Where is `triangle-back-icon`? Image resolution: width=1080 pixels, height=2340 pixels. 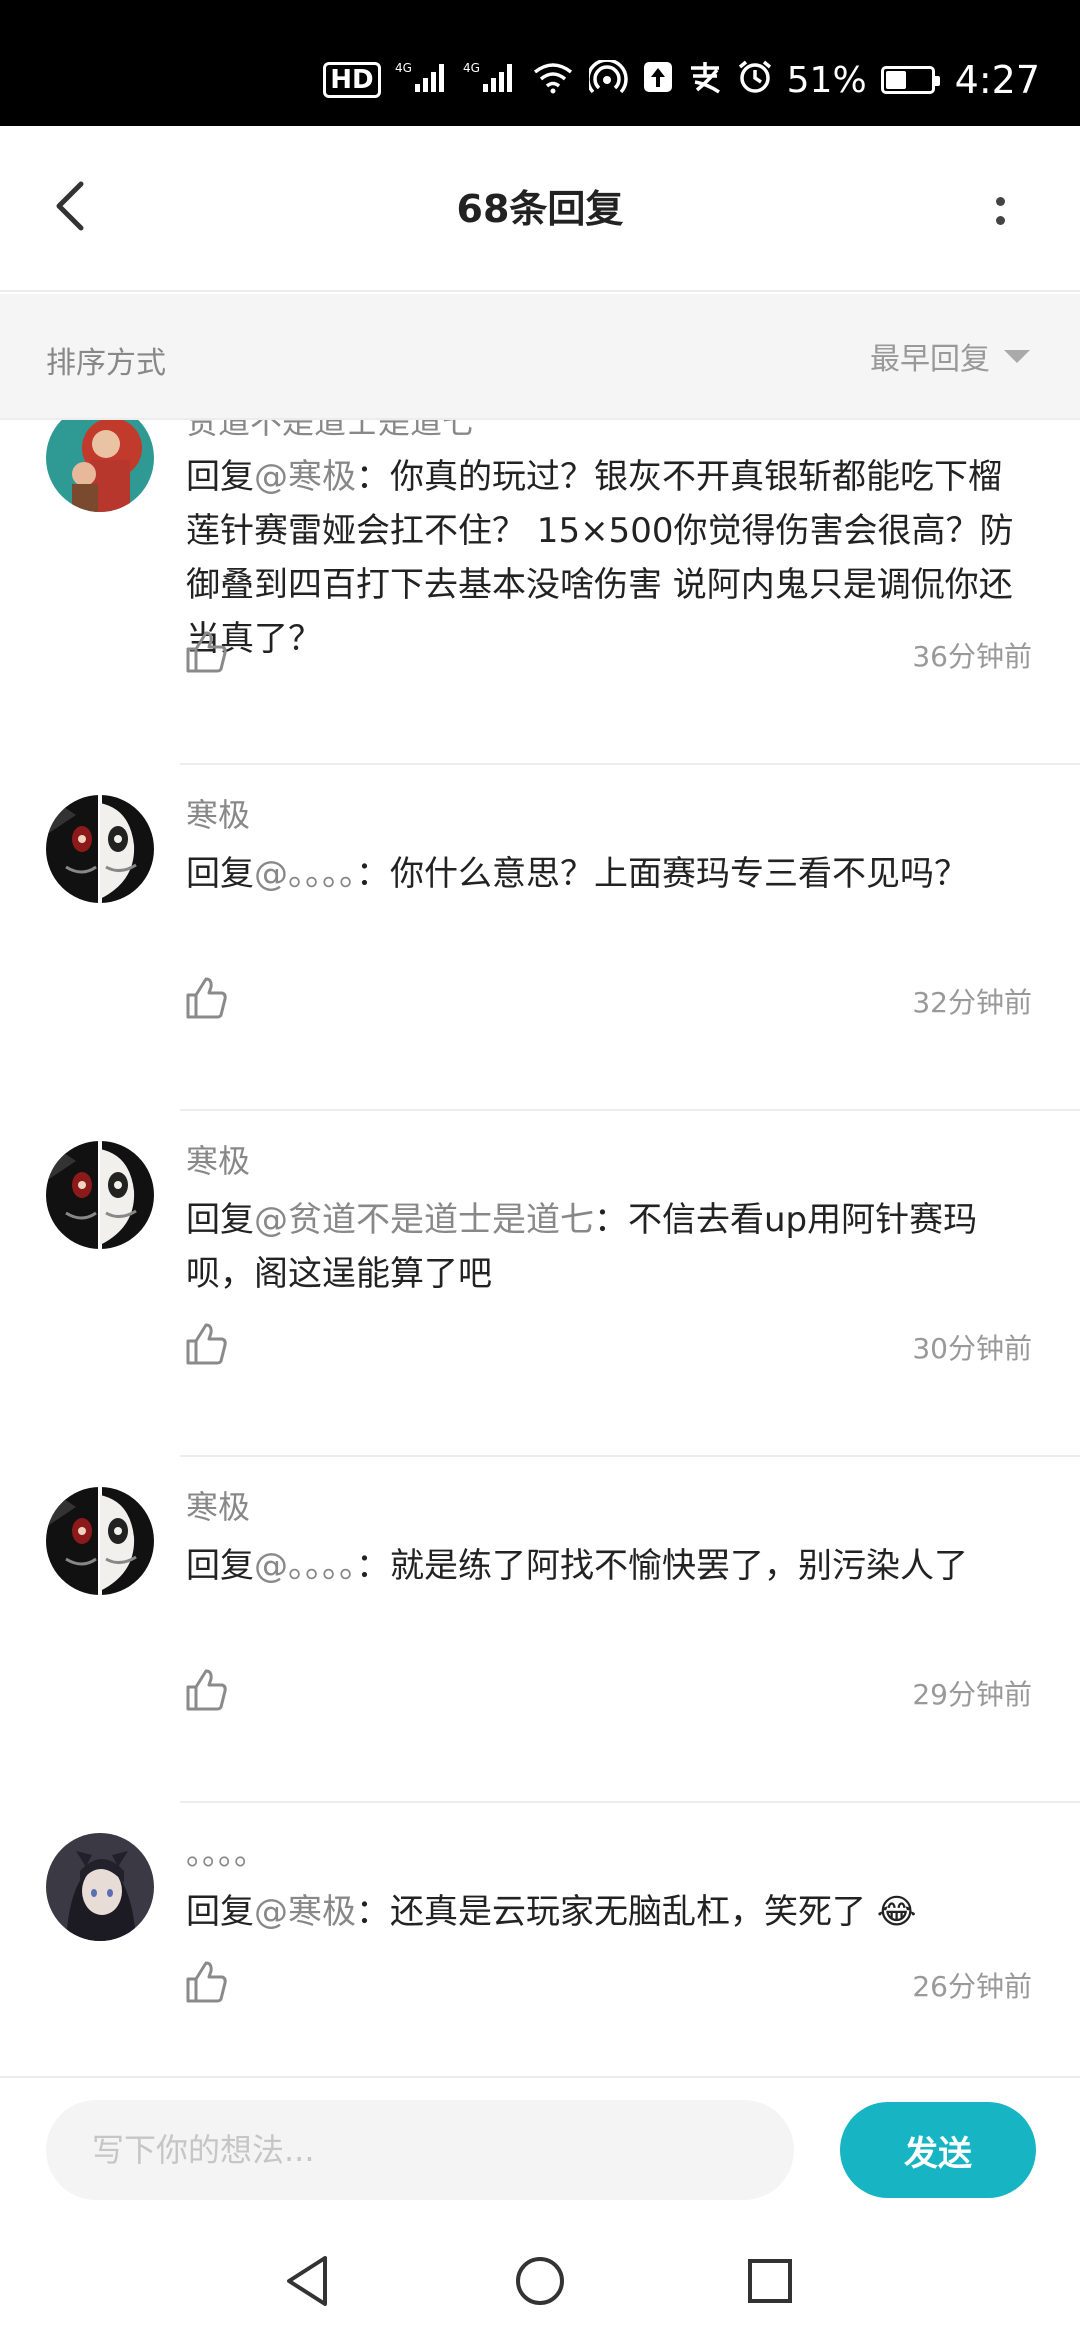
triangle-back-icon is located at coordinates (307, 2281).